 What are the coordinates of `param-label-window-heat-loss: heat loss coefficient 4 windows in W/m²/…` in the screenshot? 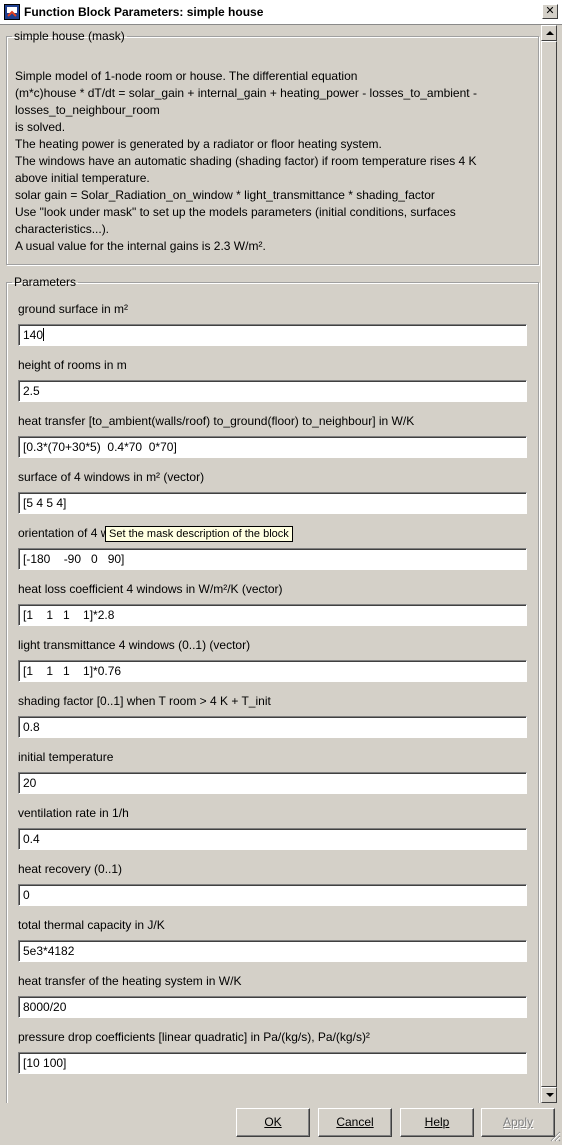 It's located at (150, 589).